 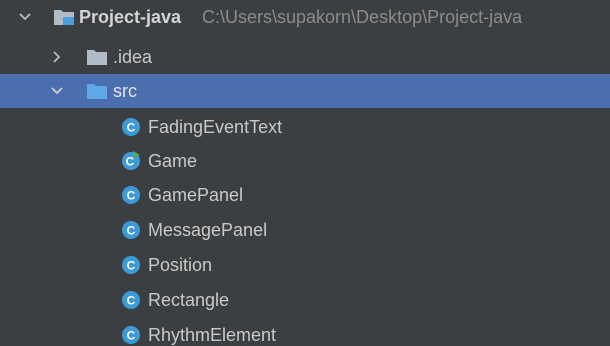 I want to click on tree-row-class: C GamePanel, so click(x=305, y=195).